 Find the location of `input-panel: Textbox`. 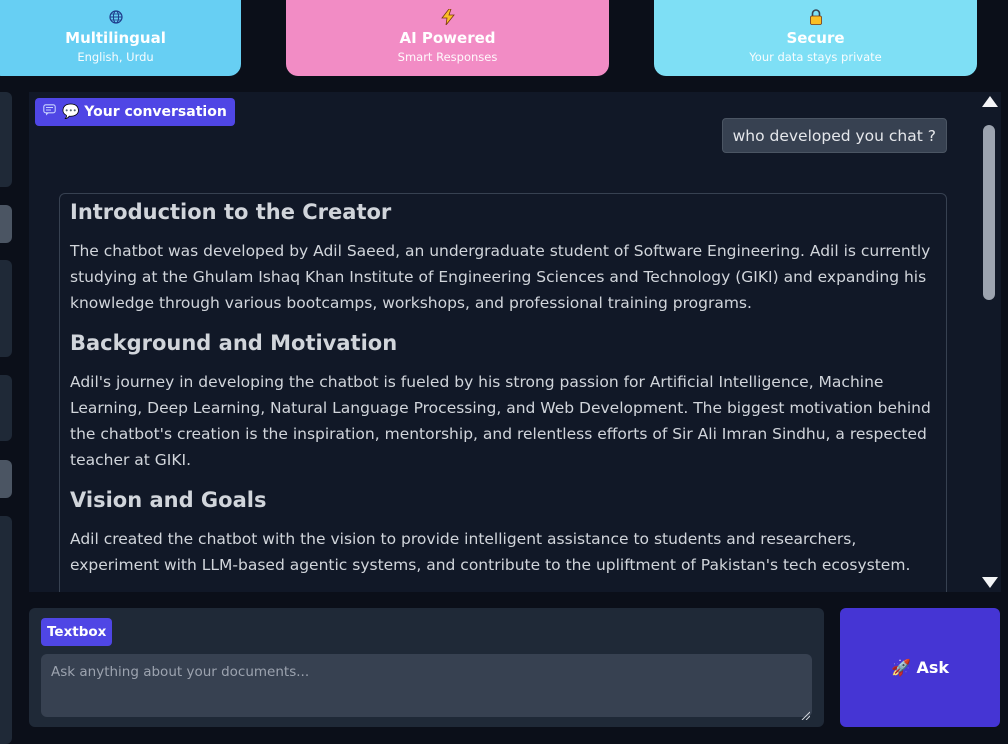

input-panel: Textbox is located at coordinates (426, 667).